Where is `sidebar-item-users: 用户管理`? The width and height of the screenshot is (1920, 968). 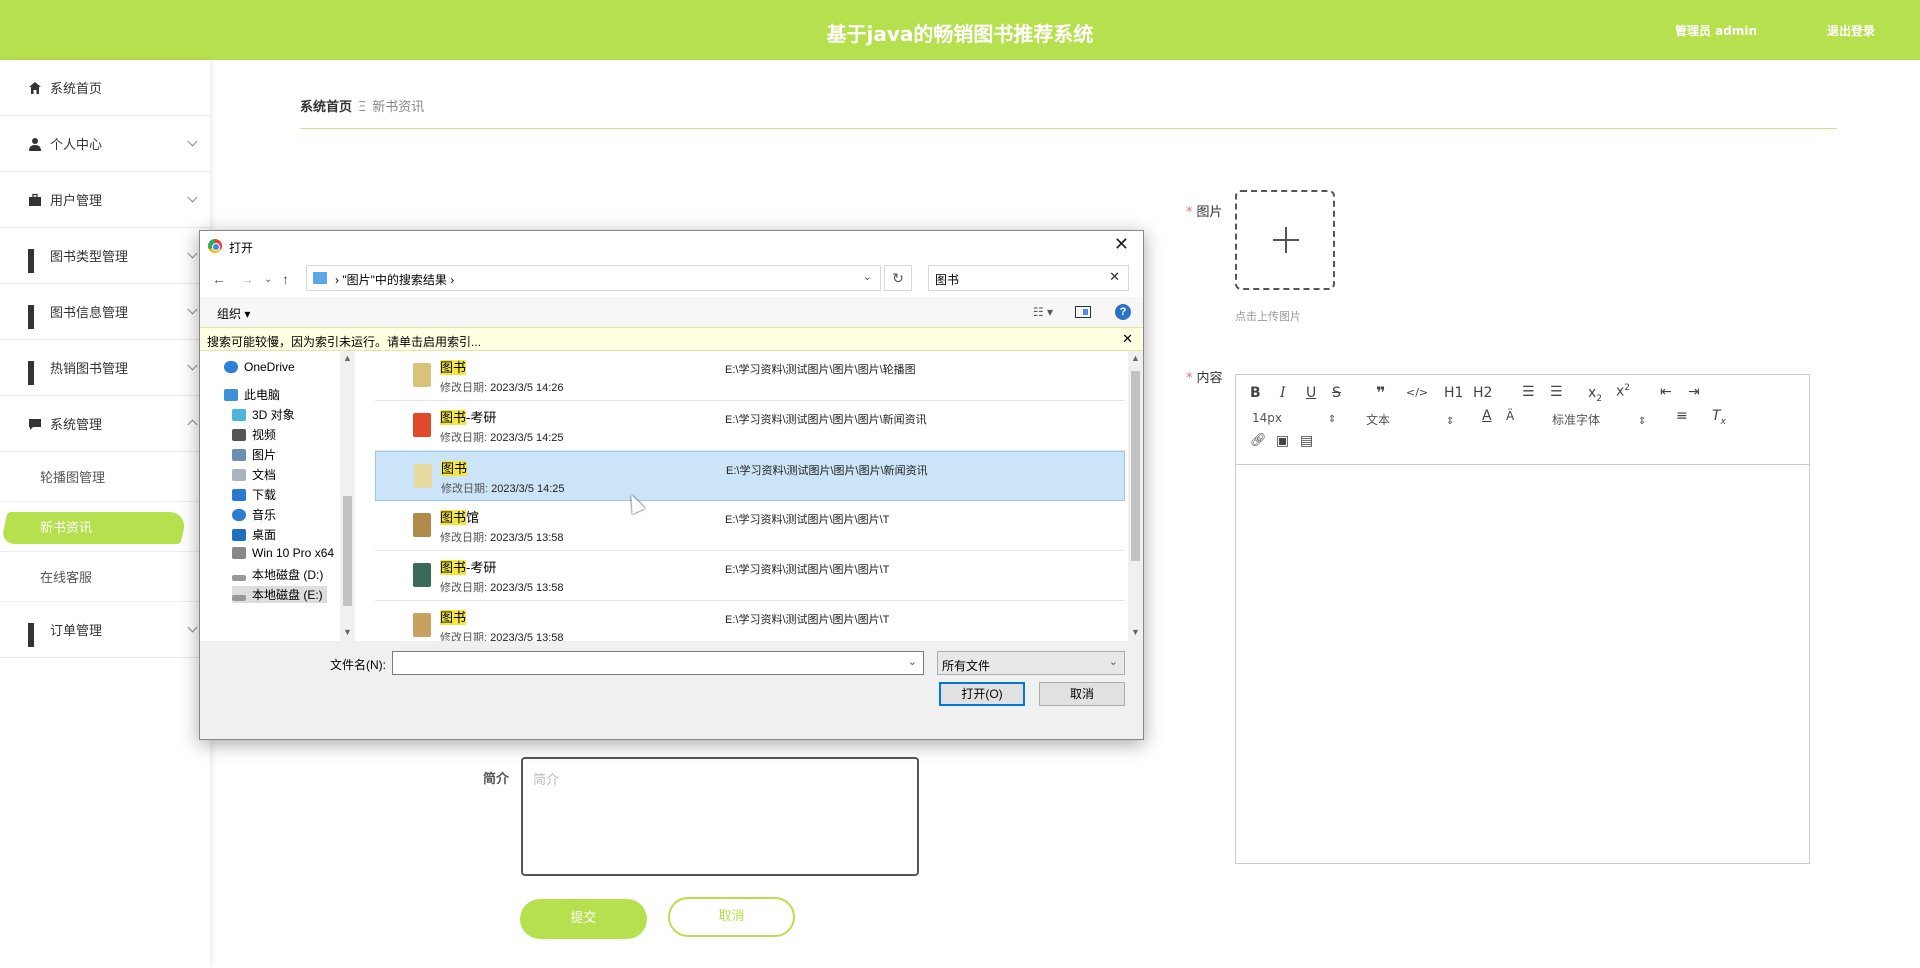
sidebar-item-users: 用户管理 is located at coordinates (105, 200).